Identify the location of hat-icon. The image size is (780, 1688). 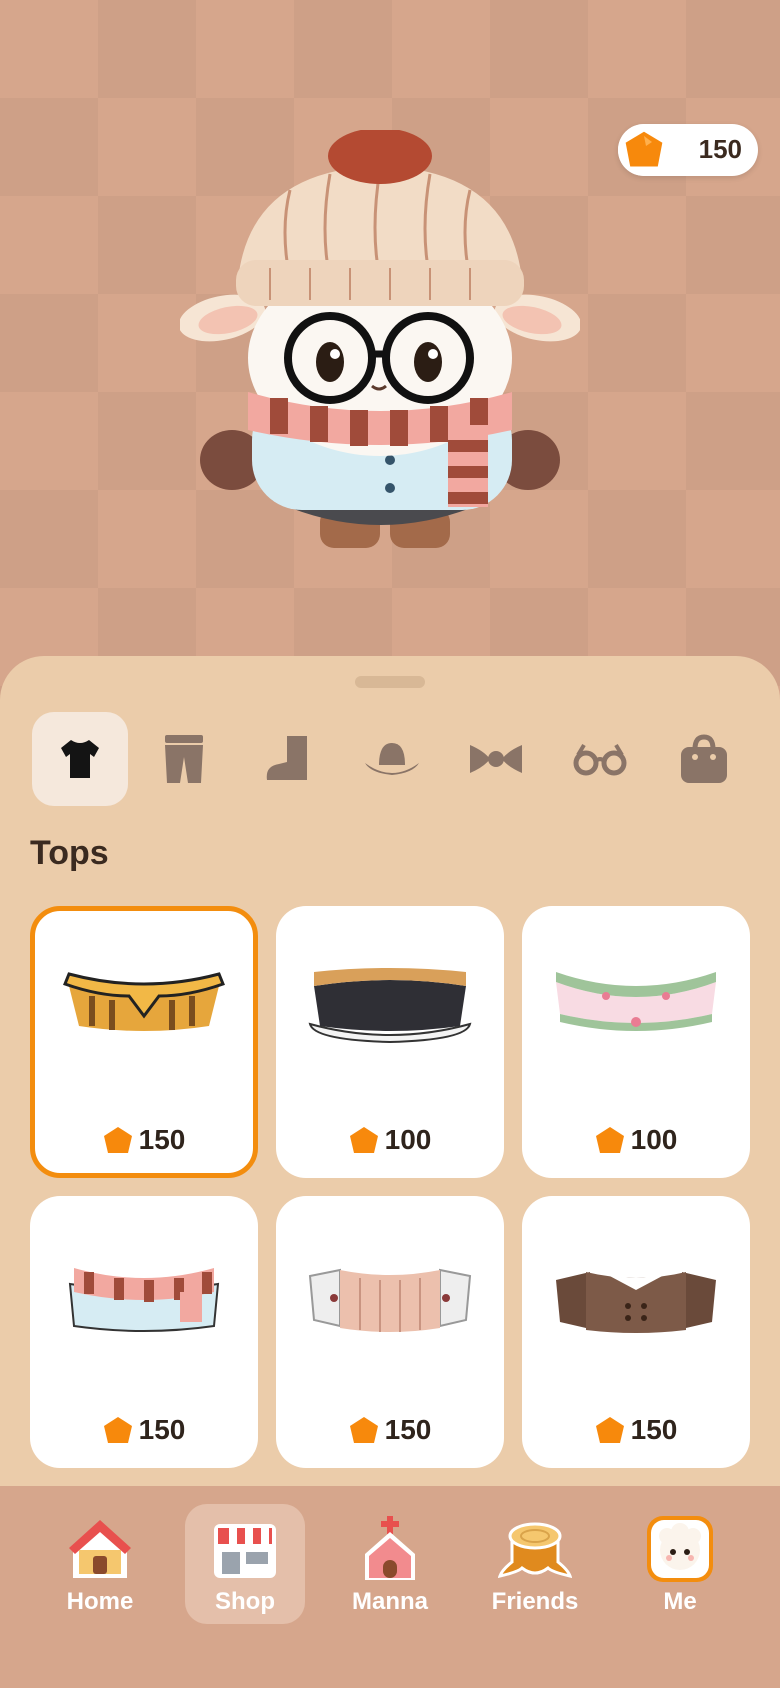
(392, 759).